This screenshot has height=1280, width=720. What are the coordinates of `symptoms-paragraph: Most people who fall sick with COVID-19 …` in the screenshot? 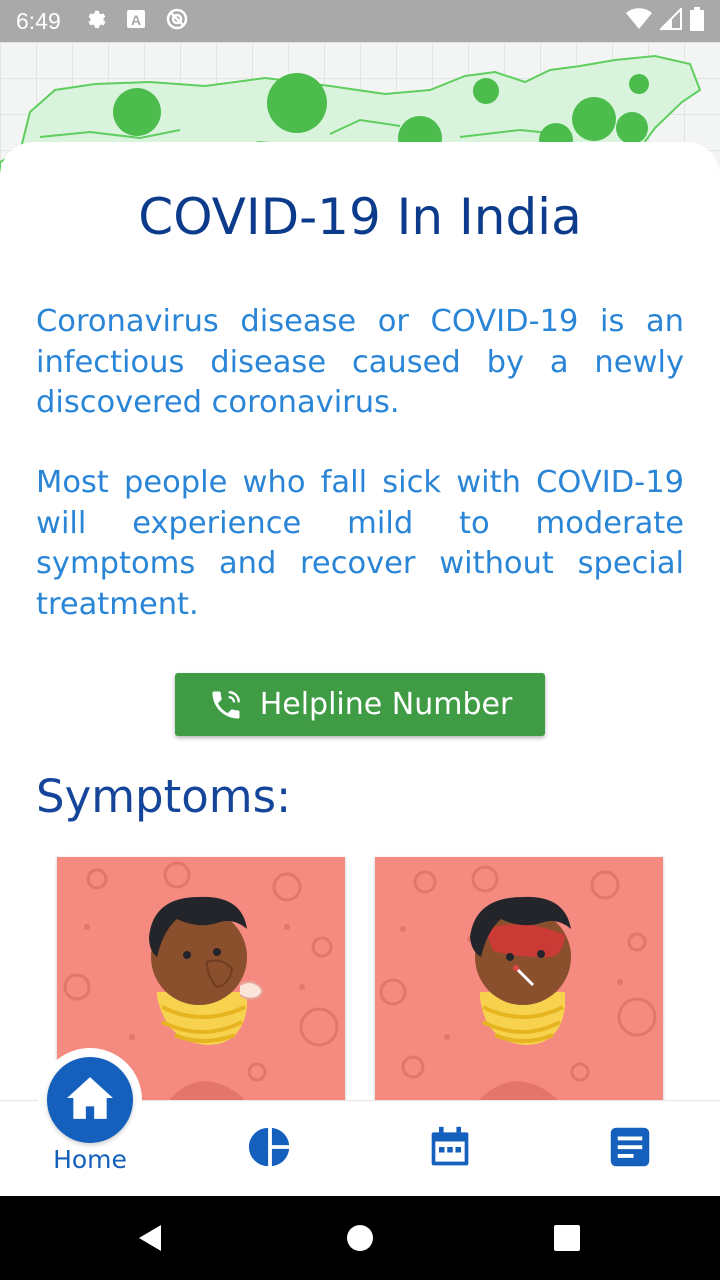 It's located at (360, 543).